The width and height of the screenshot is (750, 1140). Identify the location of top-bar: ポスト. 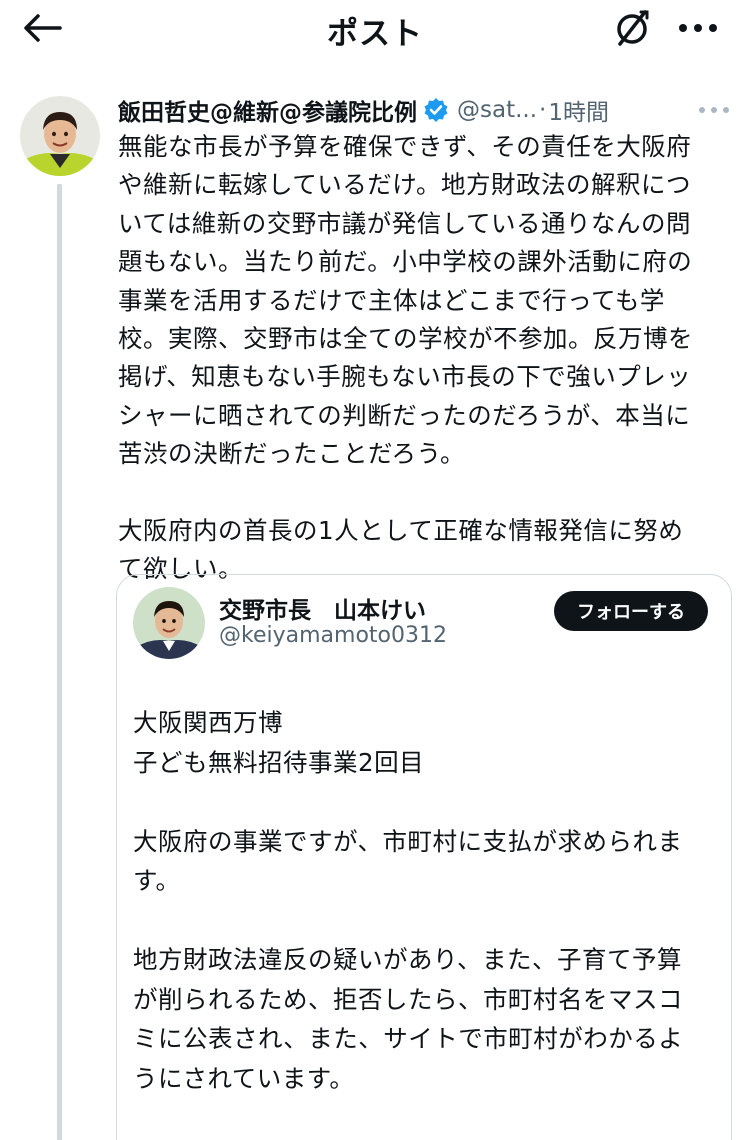
(375, 31).